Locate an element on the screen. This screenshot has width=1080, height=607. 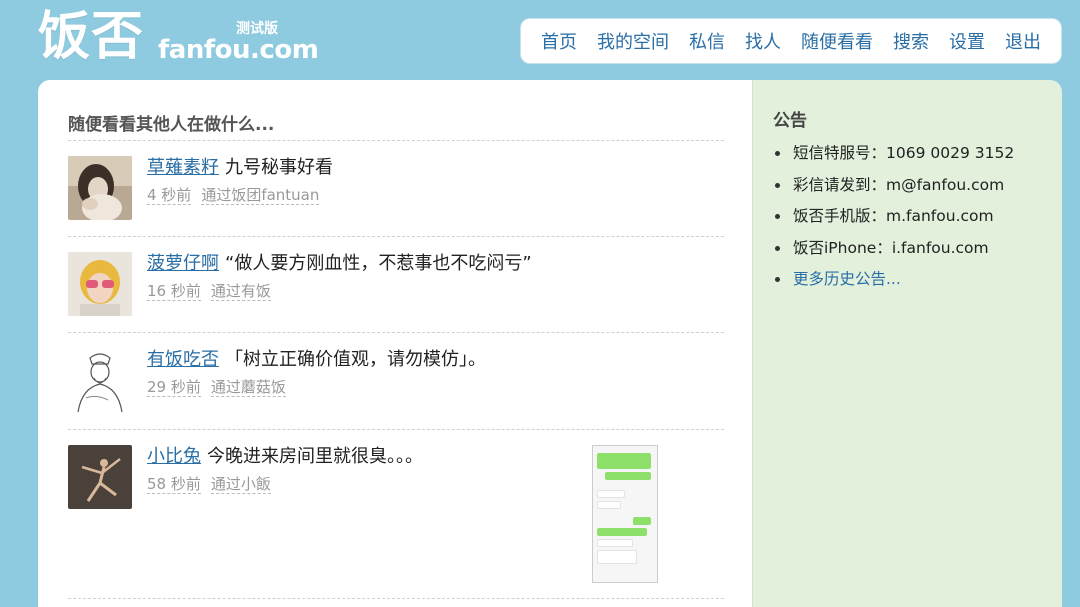
nav-logout: 退出 is located at coordinates (1023, 41).